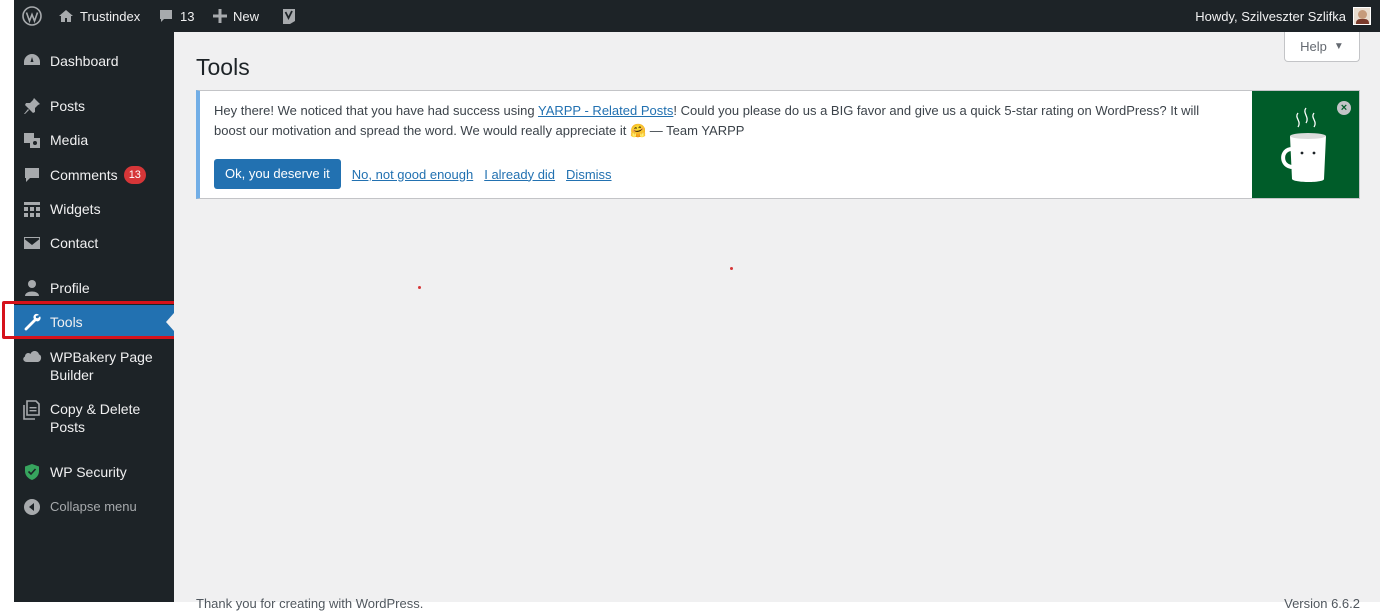 The height and width of the screenshot is (611, 1380). What do you see at coordinates (176, 16) in the screenshot?
I see `comments-link: 13` at bounding box center [176, 16].